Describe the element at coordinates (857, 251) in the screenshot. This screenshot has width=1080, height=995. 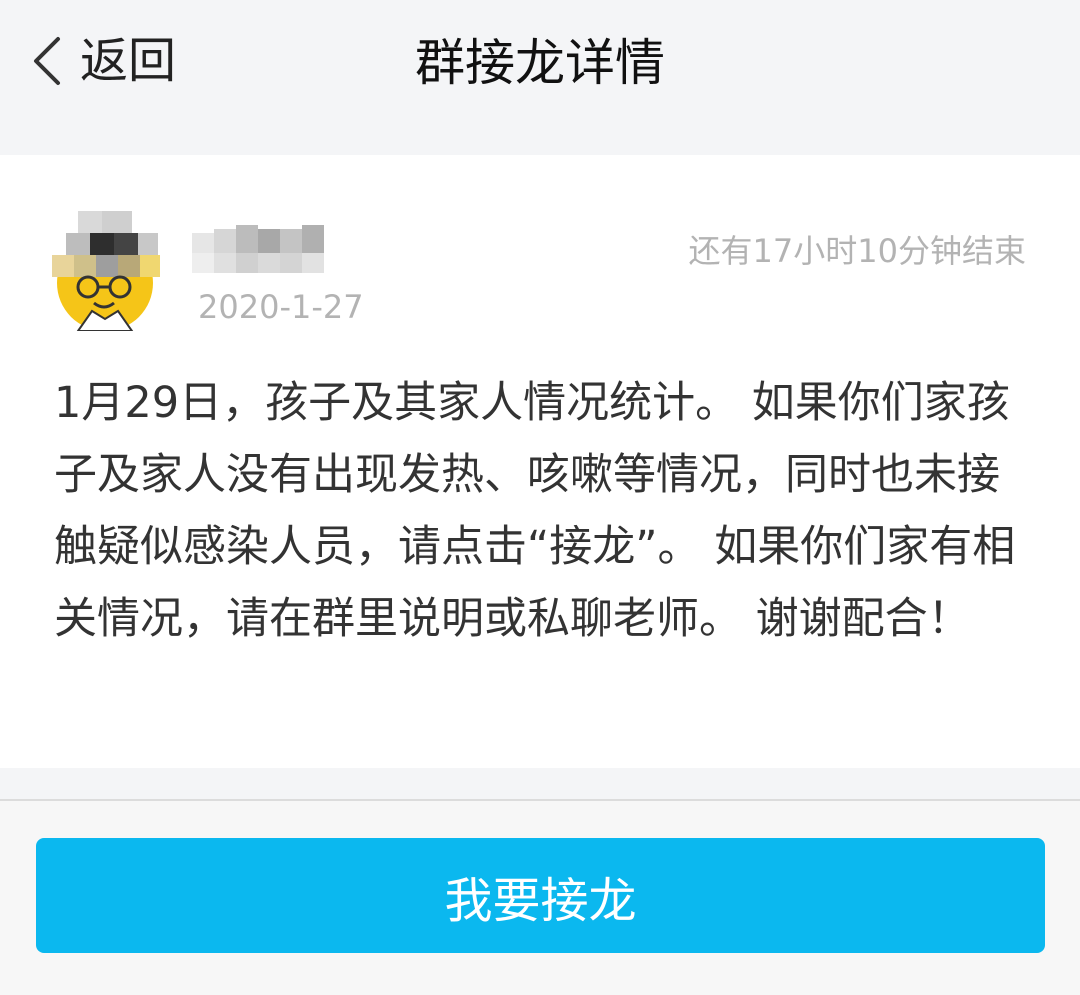
I see `time-remaining: 还有17小时10分钟结束` at that location.